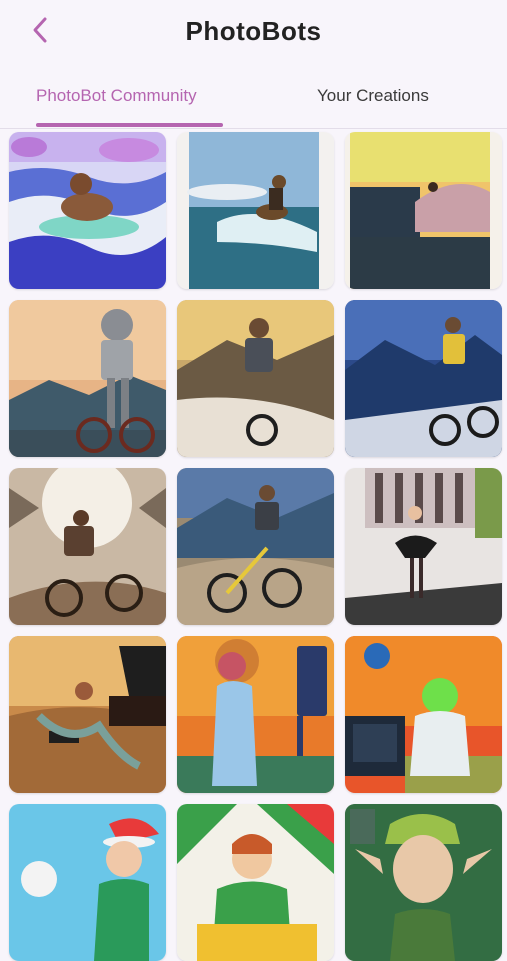  I want to click on tab-bar: PhotoBot Community Your Creations, so click(253, 97).